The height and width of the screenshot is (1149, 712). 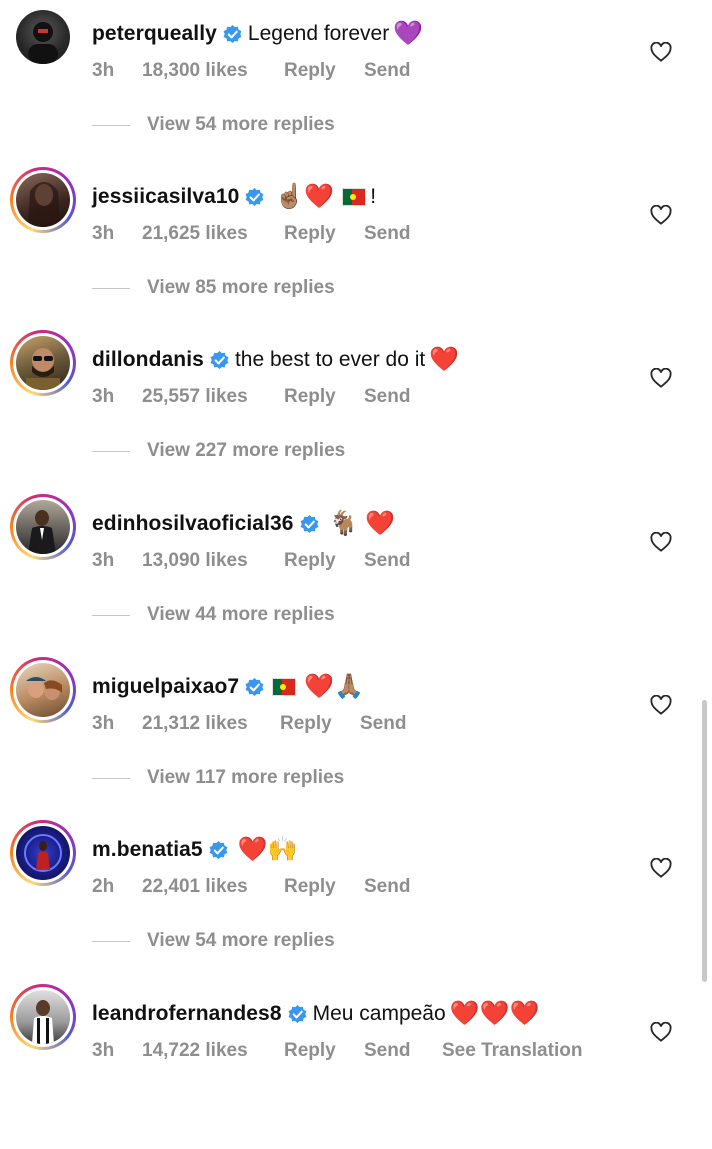 What do you see at coordinates (362, 523) in the screenshot?
I see `comment-emoji: 🐐 ❤️` at bounding box center [362, 523].